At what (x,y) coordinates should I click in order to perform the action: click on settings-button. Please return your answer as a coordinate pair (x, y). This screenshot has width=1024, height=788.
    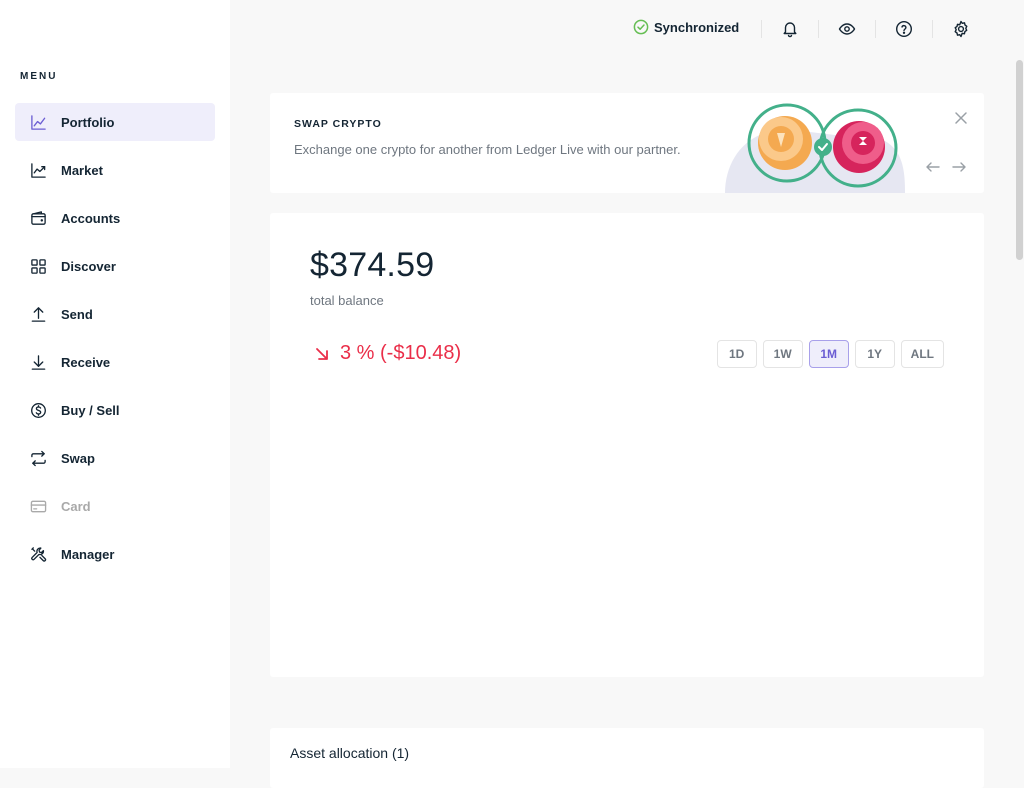
    Looking at the image, I should click on (961, 29).